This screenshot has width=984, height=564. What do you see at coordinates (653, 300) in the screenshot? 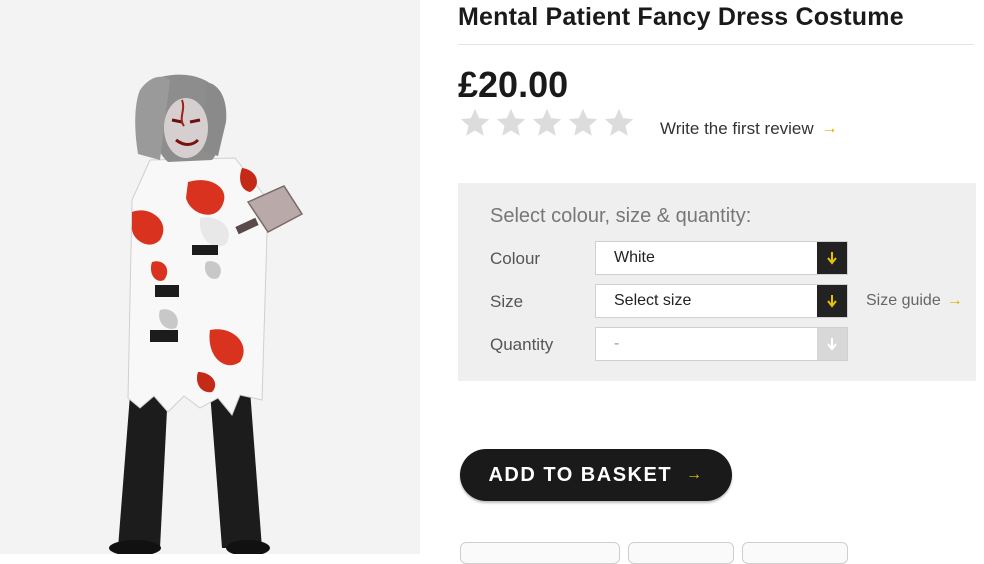
I see `size-value: Select size` at bounding box center [653, 300].